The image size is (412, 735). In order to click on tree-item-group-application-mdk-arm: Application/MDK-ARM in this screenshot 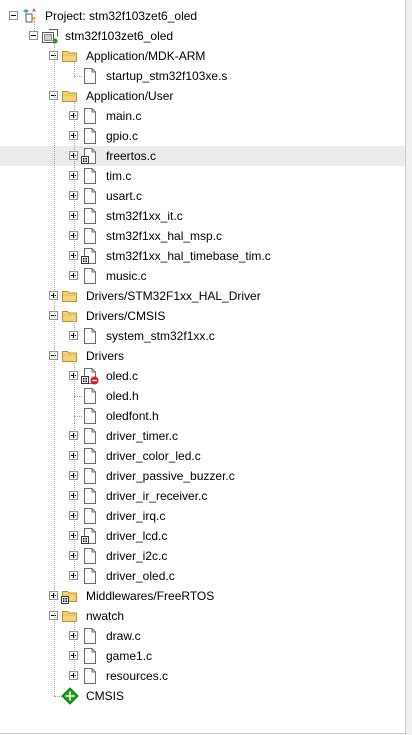, I will do `click(202, 56)`.